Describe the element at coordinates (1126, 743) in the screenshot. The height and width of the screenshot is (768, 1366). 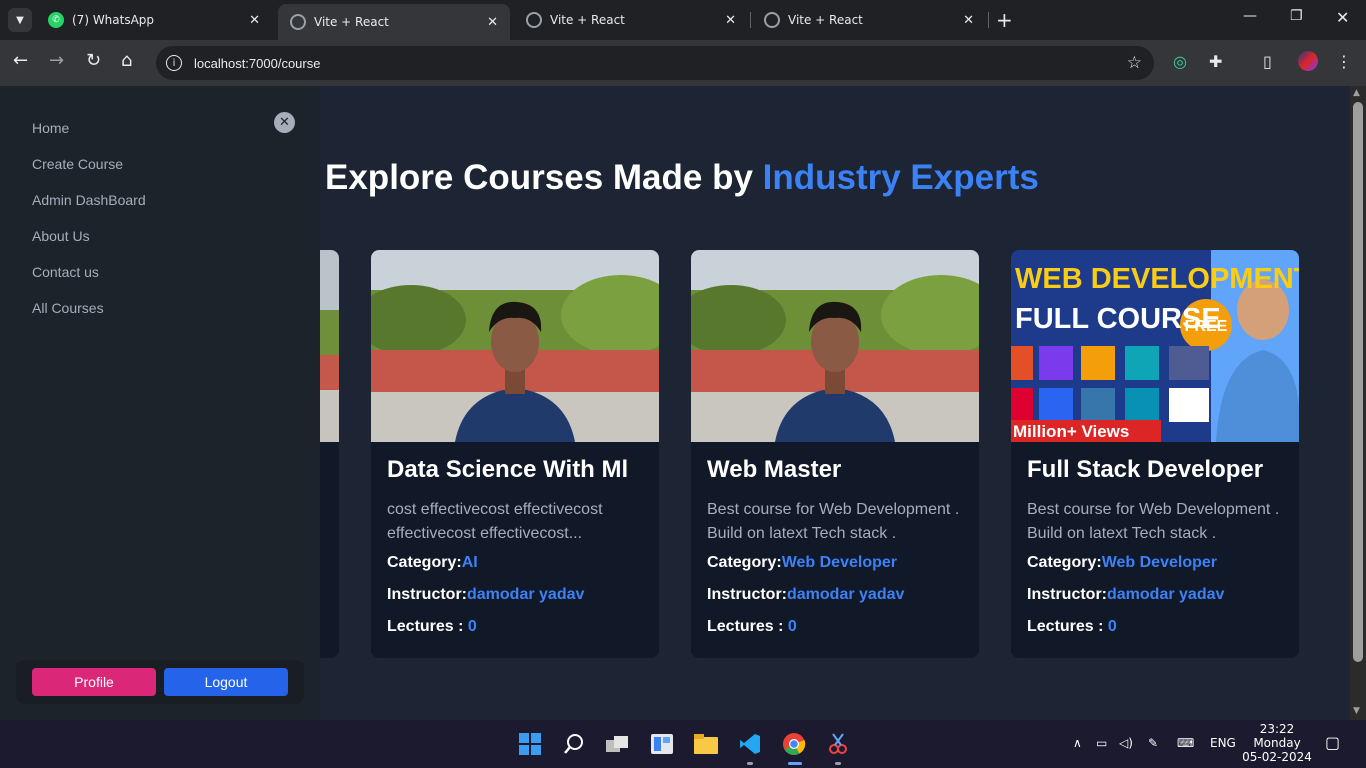
I see `volume-icon: ◁)` at that location.